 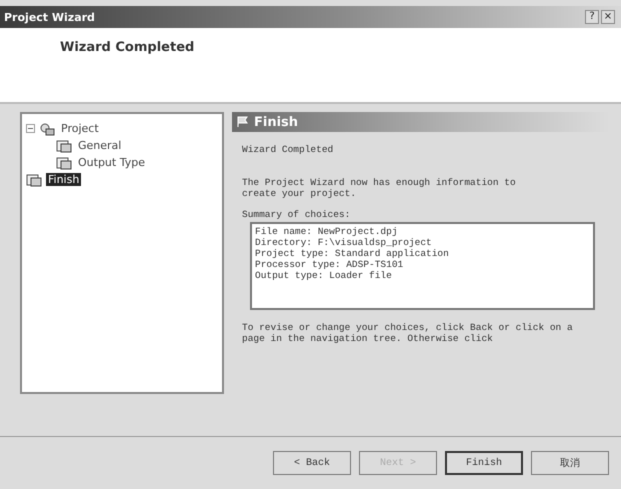 What do you see at coordinates (570, 463) in the screenshot?
I see `wizard-button: 取消` at bounding box center [570, 463].